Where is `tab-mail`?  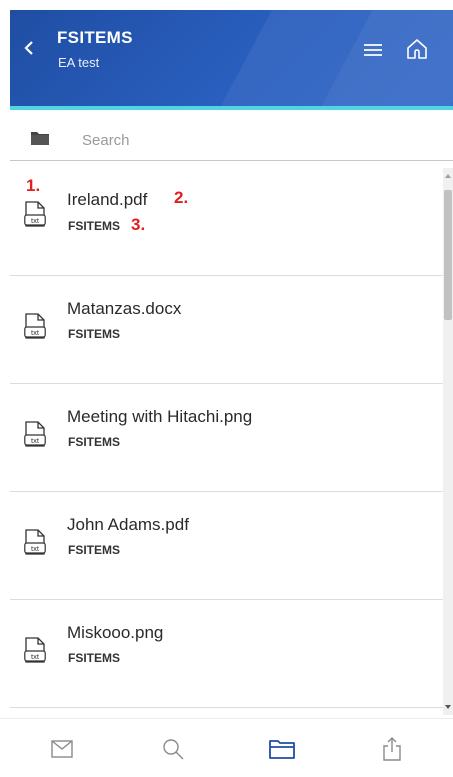
tab-mail is located at coordinates (62, 749).